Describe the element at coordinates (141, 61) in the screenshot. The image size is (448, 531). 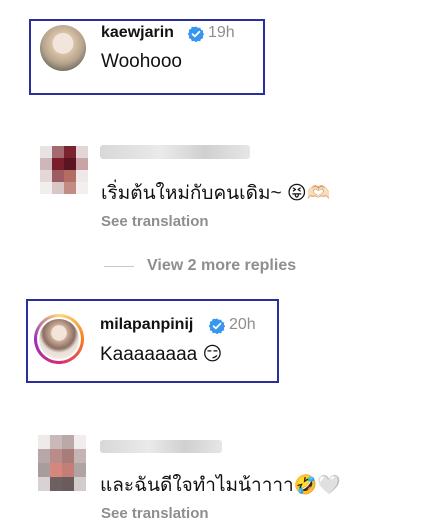
I see `comment-text: Woohooo` at that location.